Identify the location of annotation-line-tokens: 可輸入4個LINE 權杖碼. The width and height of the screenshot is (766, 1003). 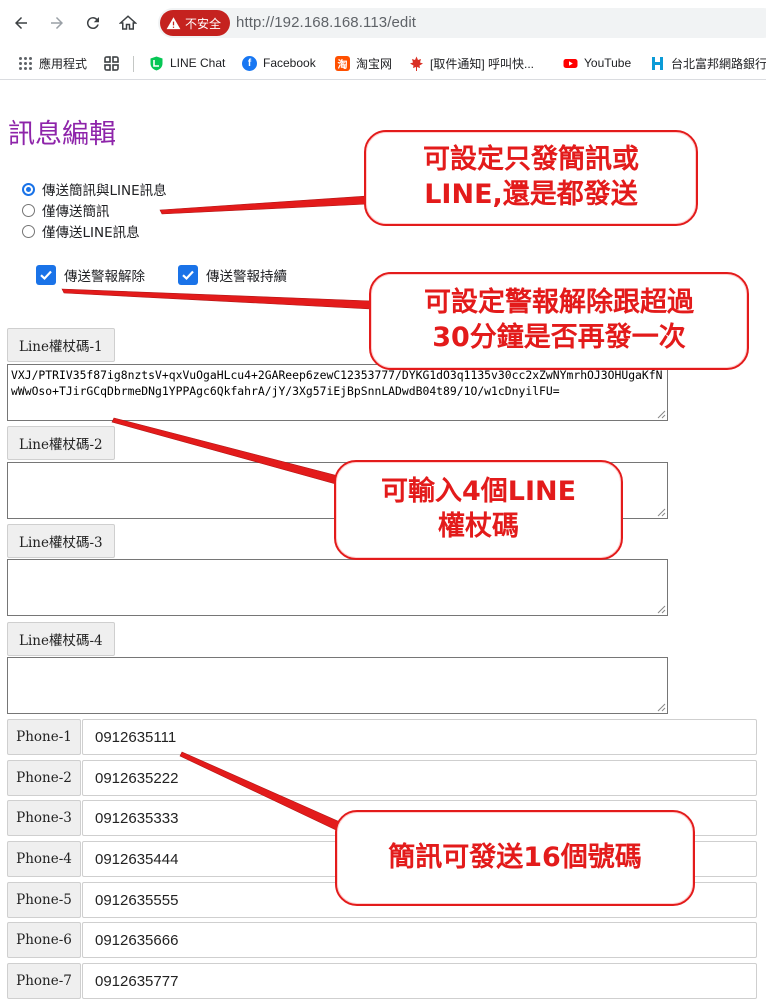
(478, 510).